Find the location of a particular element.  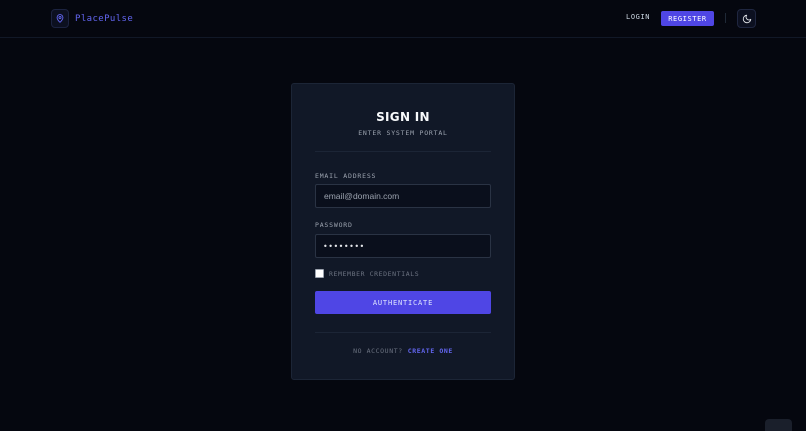

brand: PlacePulse is located at coordinates (92, 18).